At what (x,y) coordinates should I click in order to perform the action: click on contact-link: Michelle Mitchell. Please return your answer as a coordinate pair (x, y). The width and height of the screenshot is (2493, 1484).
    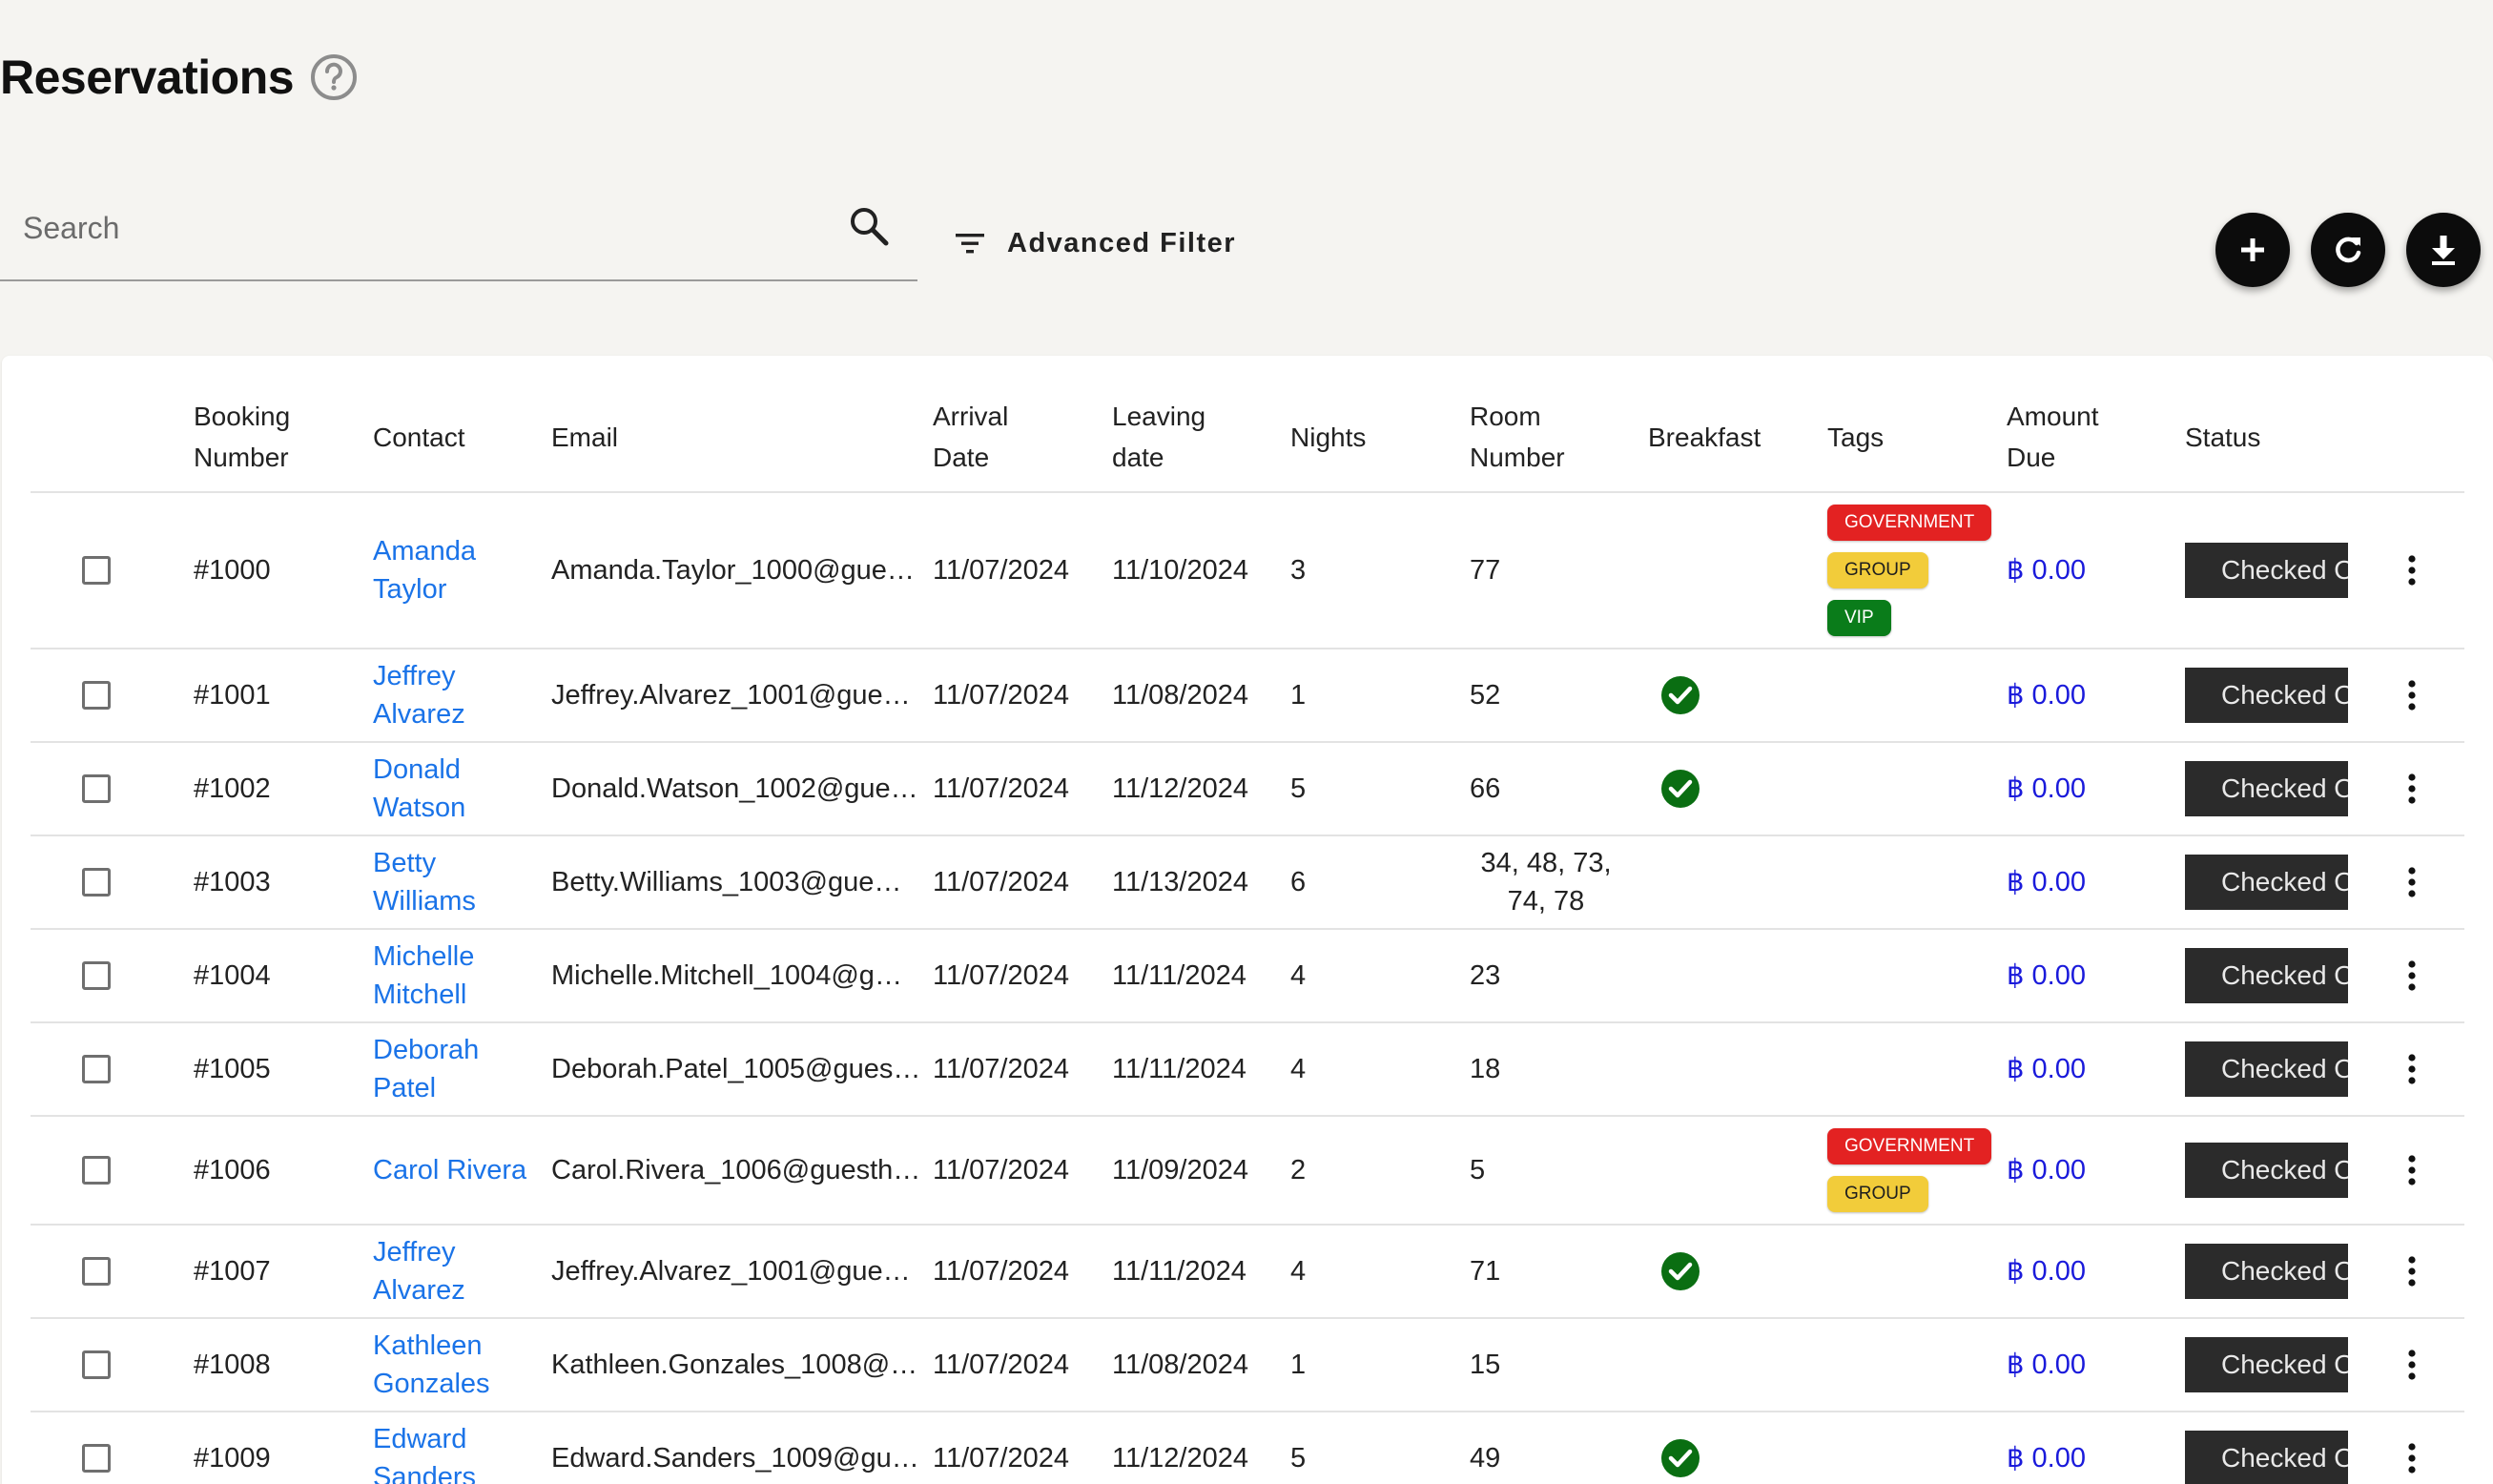
    Looking at the image, I should click on (462, 976).